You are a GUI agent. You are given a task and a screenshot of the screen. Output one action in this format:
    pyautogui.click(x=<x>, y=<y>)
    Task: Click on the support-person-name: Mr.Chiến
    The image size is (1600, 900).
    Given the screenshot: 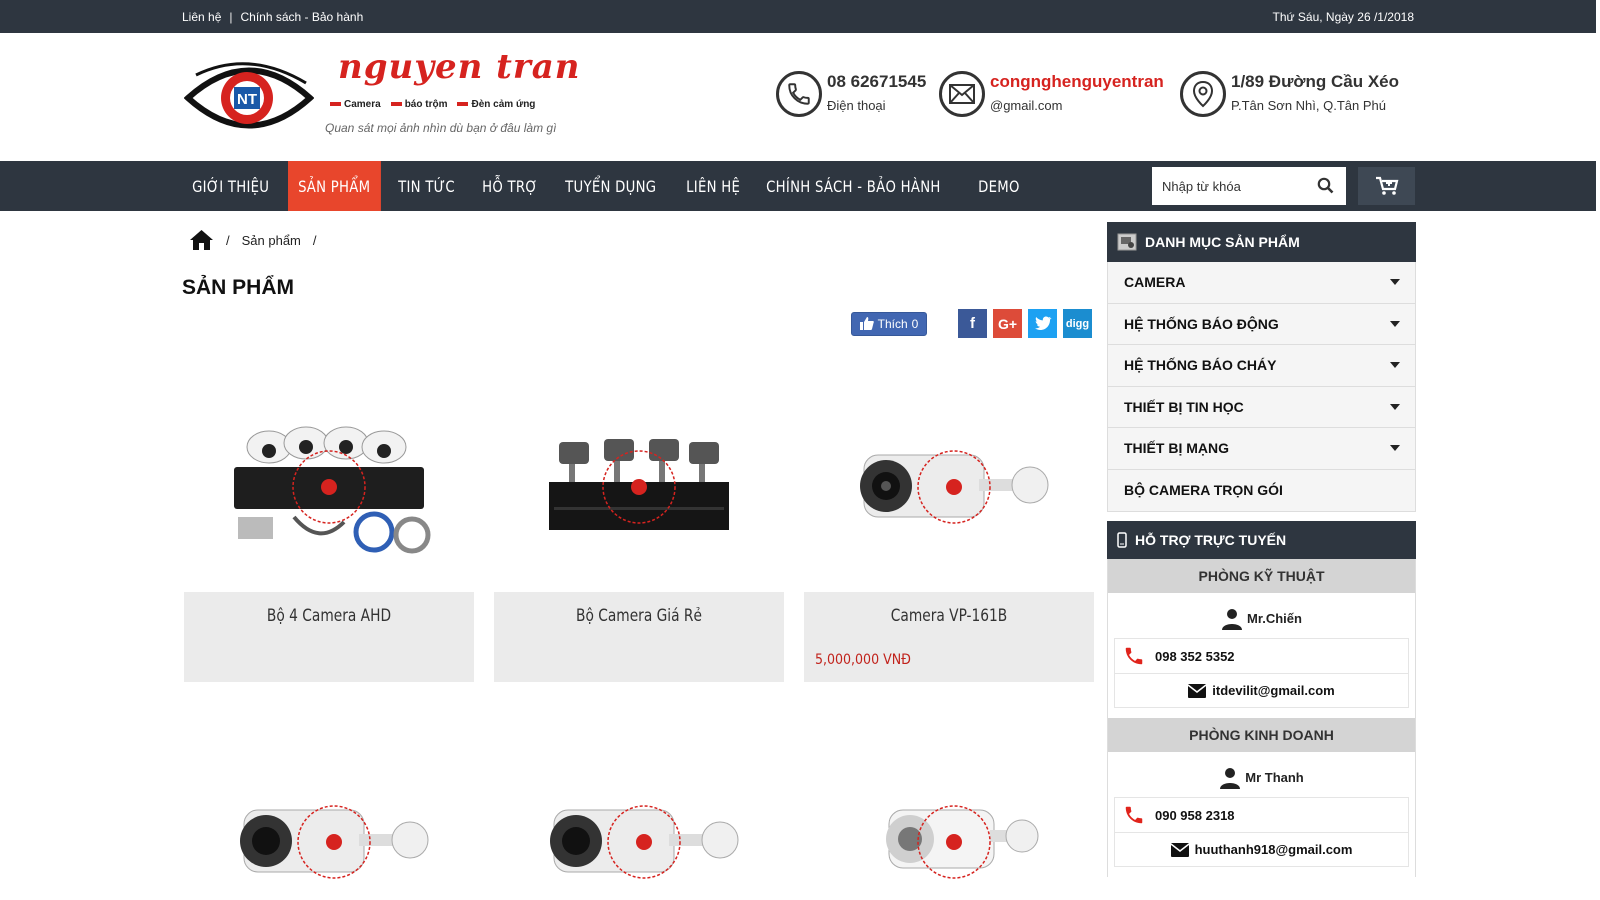 What is the action you would take?
    pyautogui.click(x=1274, y=618)
    